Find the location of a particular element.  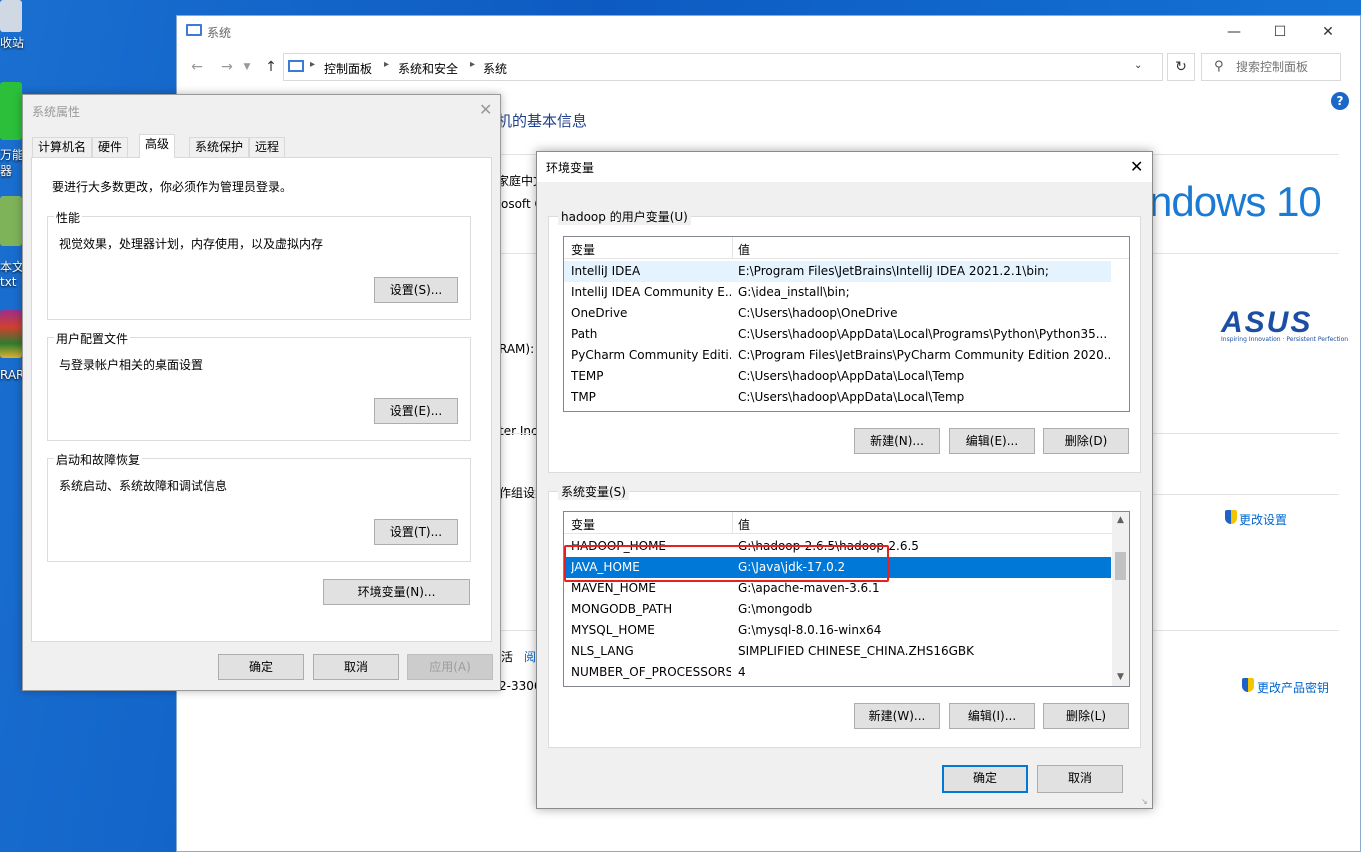

scroll-thumb is located at coordinates (1120, 566).